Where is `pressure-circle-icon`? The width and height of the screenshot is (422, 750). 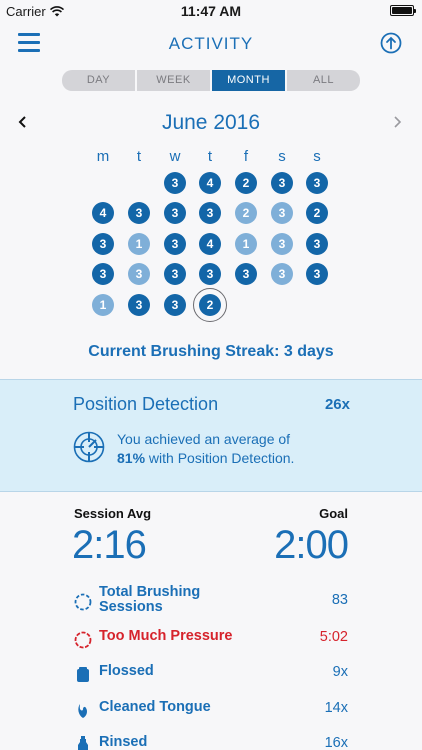 pressure-circle-icon is located at coordinates (83, 640).